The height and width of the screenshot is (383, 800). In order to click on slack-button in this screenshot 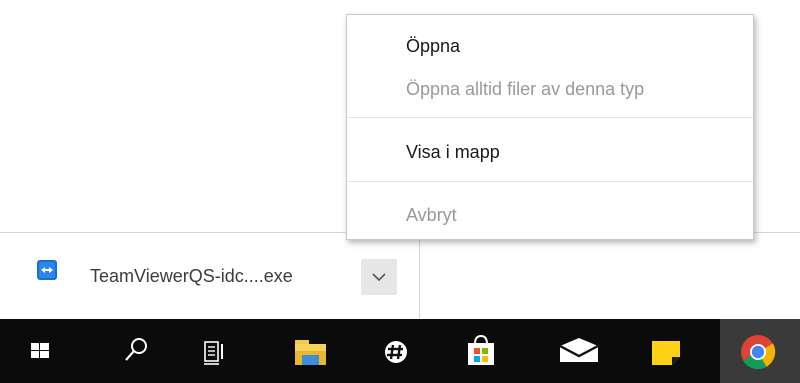, I will do `click(396, 351)`.